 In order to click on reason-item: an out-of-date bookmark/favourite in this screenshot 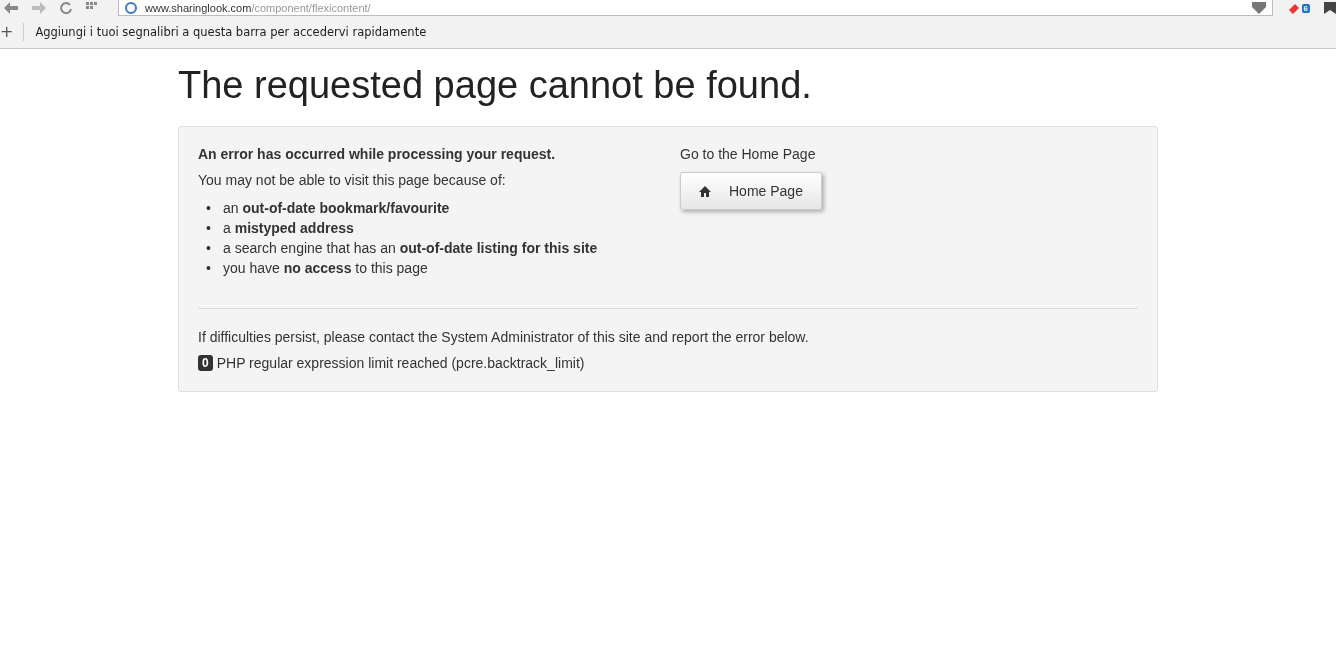, I will do `click(336, 208)`.